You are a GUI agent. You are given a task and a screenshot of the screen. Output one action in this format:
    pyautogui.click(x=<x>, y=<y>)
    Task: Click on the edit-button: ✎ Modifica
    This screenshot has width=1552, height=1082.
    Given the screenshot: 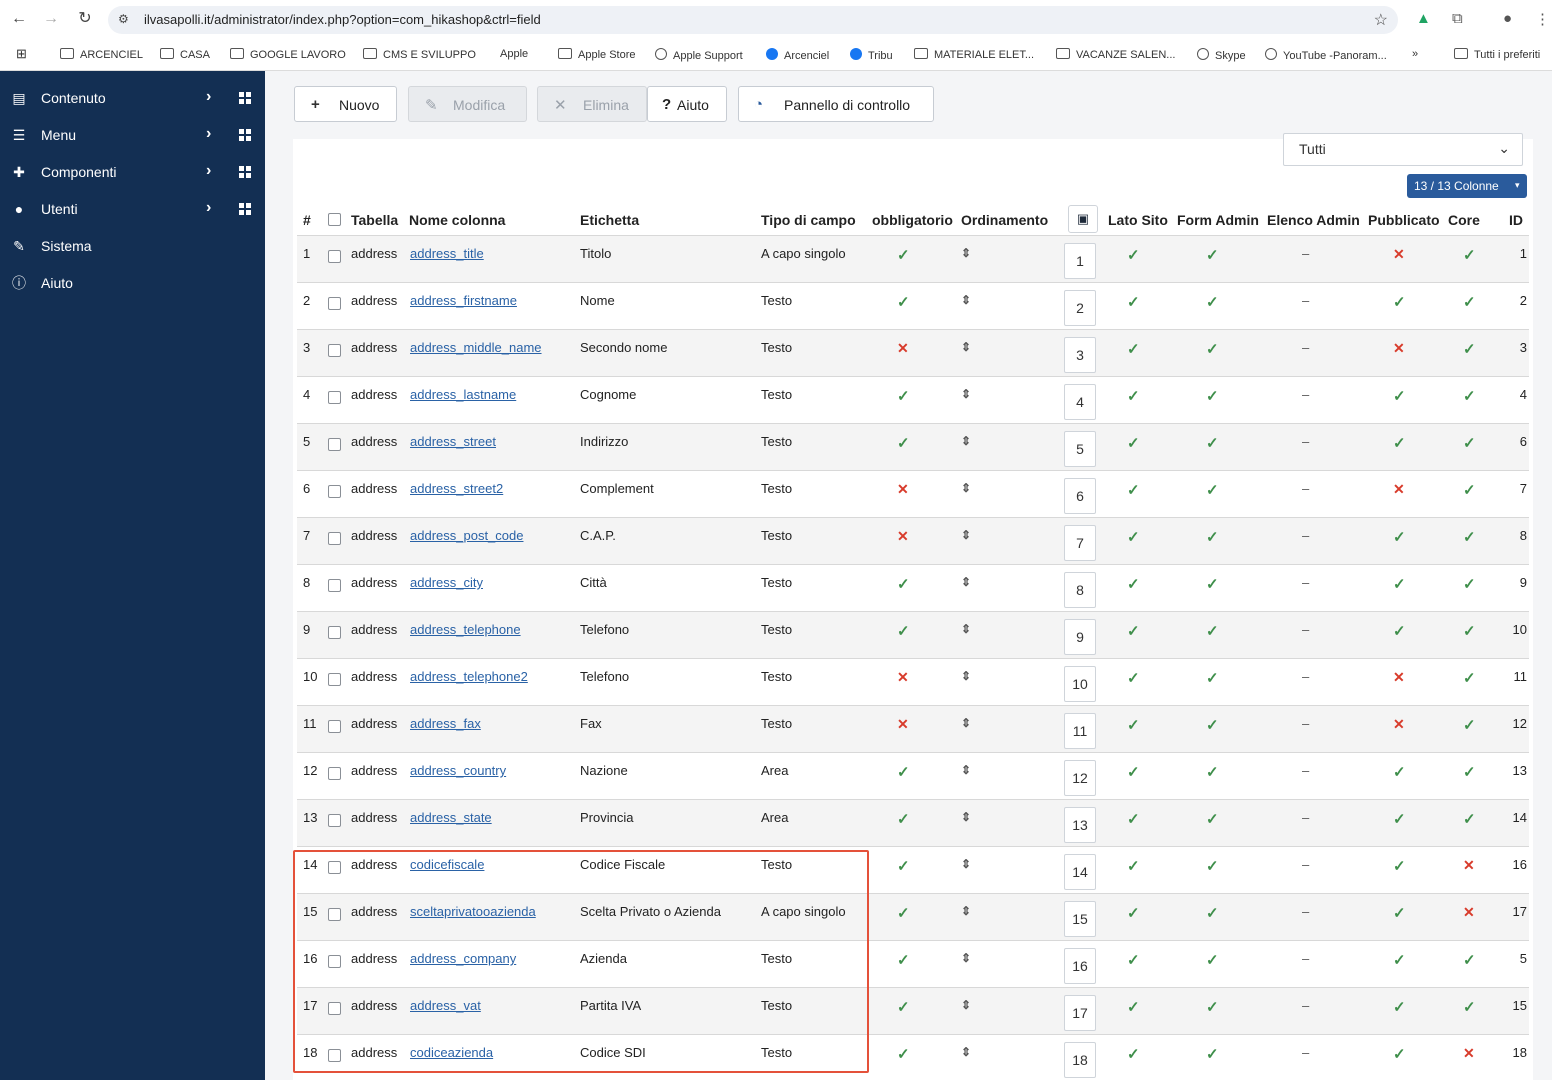 What is the action you would take?
    pyautogui.click(x=467, y=104)
    